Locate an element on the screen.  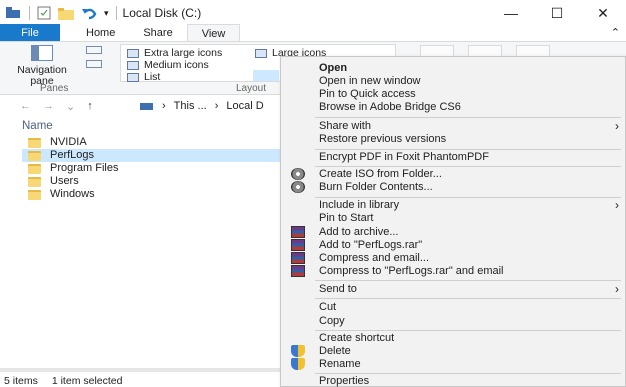
item-count: 5 items is located at coordinates (21, 381).